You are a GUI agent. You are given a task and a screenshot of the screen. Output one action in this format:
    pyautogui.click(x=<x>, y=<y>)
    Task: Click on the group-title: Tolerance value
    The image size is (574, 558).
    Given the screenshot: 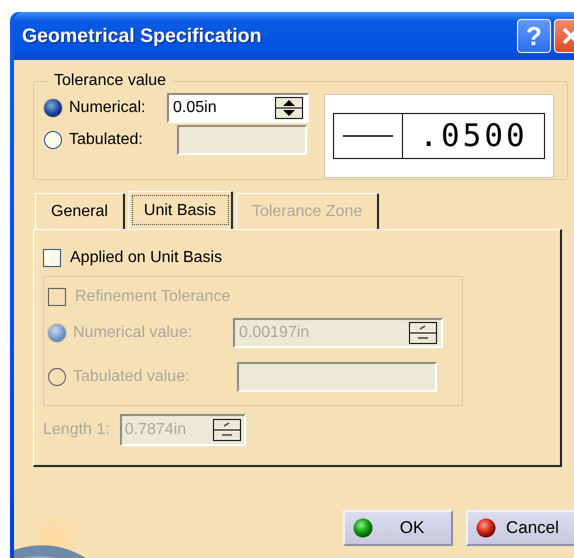 What is the action you would take?
    pyautogui.click(x=110, y=81)
    